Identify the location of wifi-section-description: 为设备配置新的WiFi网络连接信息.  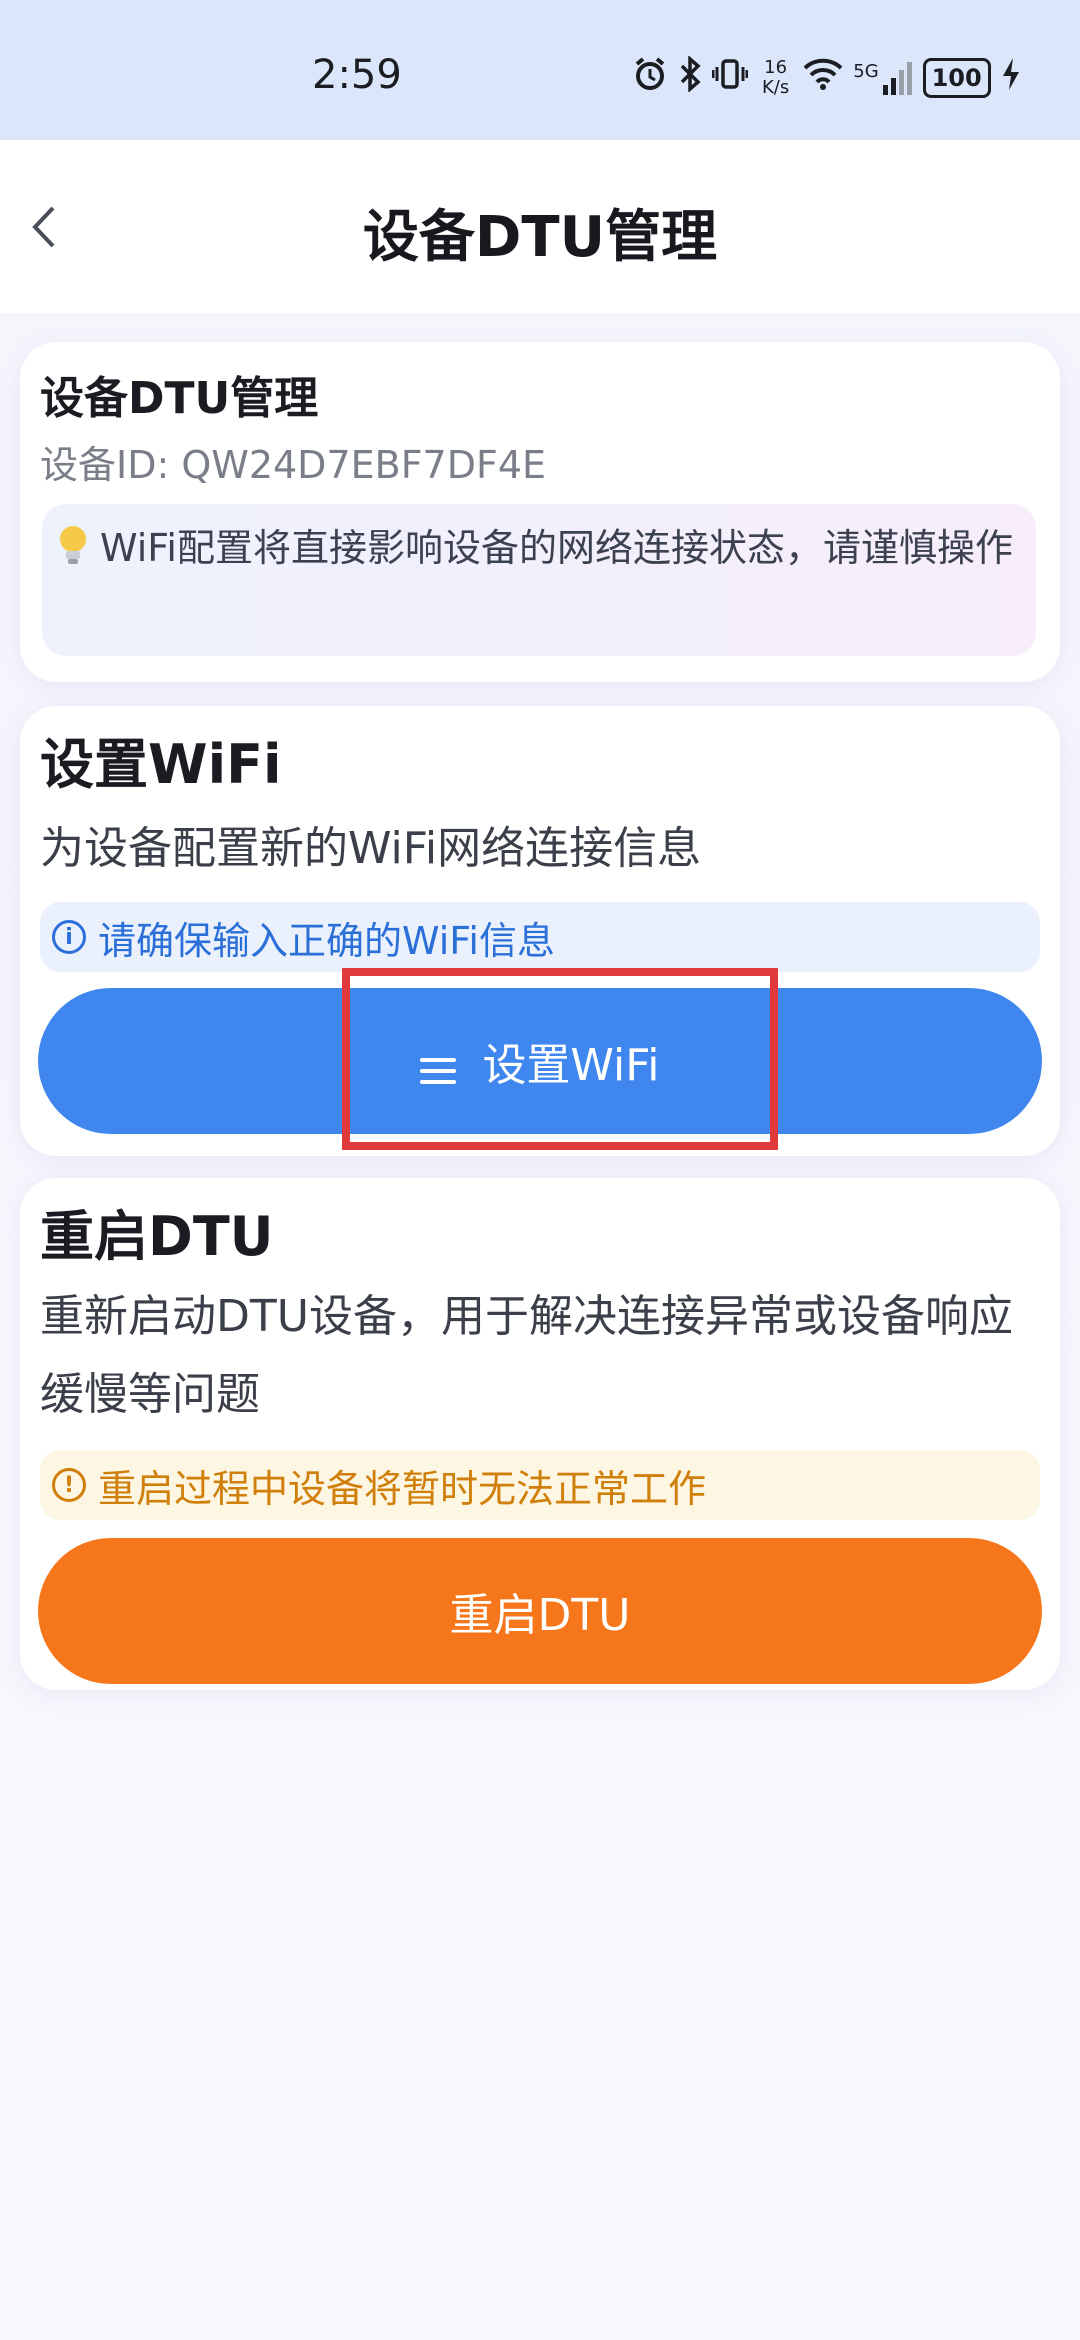
(371, 848).